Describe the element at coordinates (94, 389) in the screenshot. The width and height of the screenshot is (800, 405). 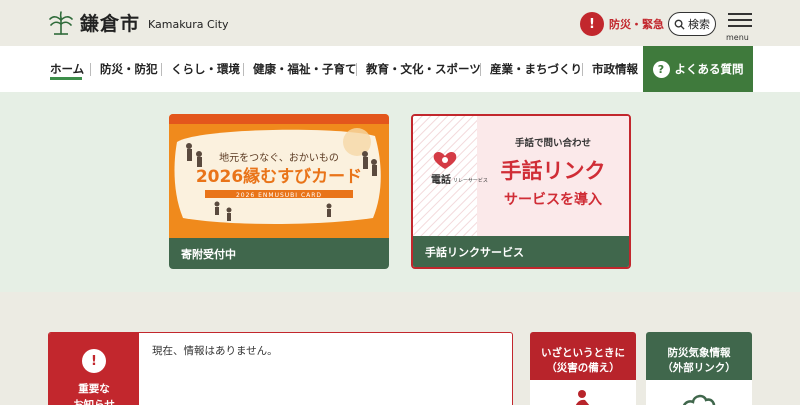
I see `important-notice-label-line1: 重要な` at that location.